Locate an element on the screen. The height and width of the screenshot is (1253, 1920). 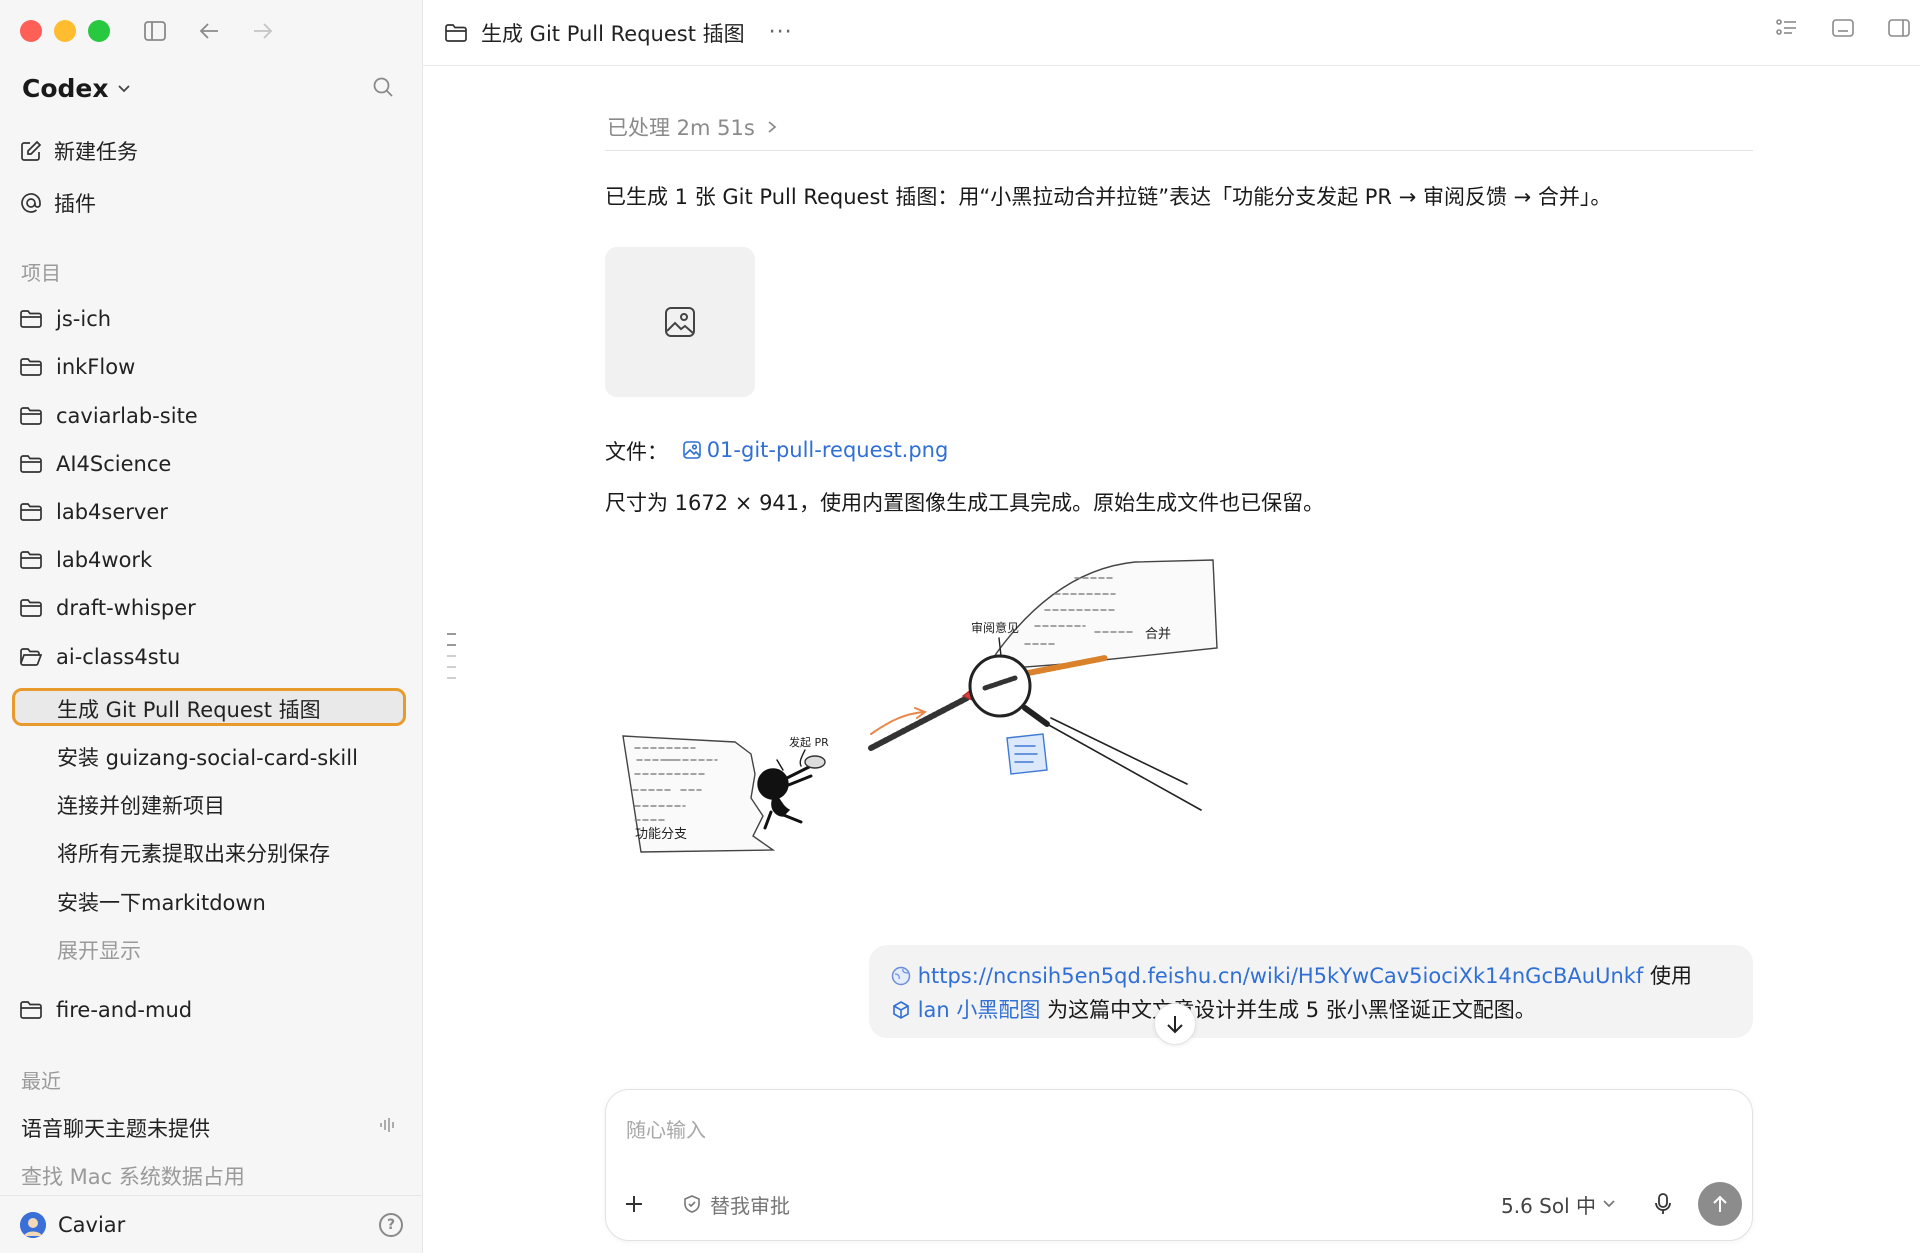
model-selector: 5.6 Sol 中 is located at coordinates (1558, 1204).